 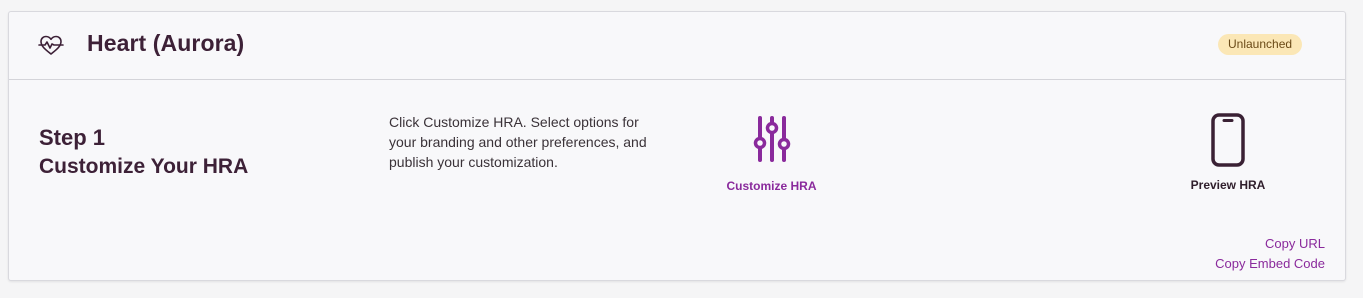 What do you see at coordinates (72, 137) in the screenshot?
I see `step-number: Step 1` at bounding box center [72, 137].